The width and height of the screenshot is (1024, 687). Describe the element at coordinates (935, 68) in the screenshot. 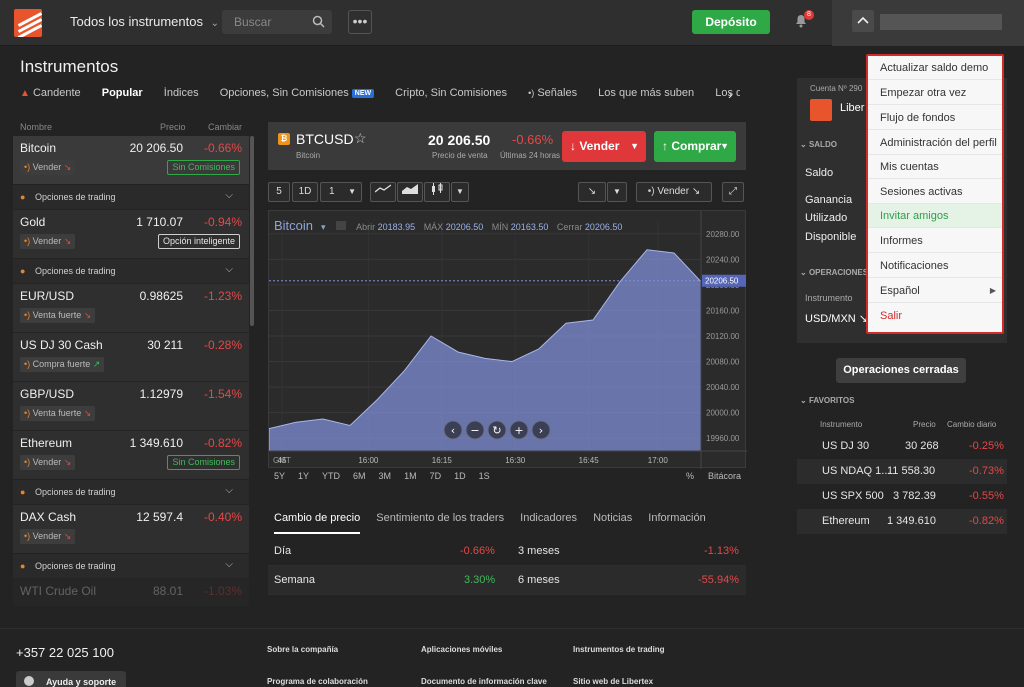

I see `menu-item-update-demo-balance: Actualizar saldo demo` at that location.